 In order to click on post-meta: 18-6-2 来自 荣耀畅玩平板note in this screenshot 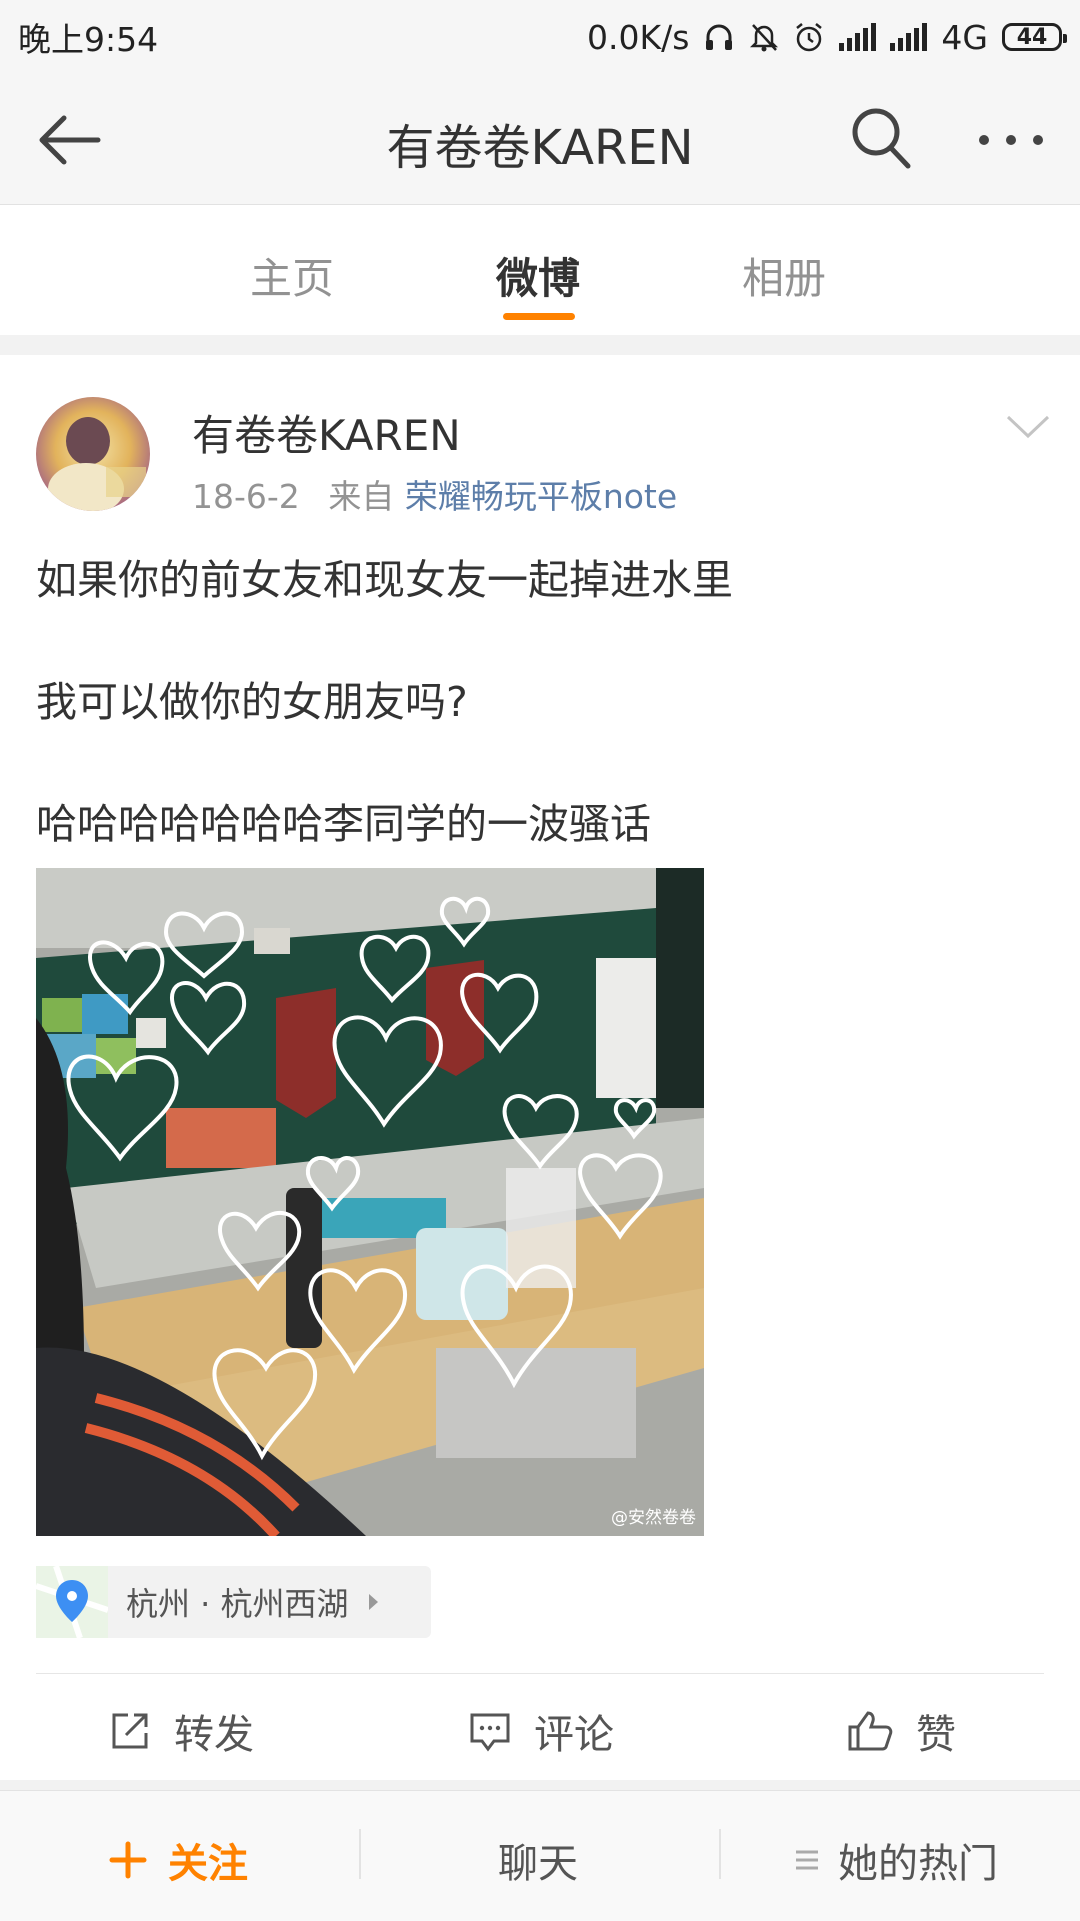, I will do `click(434, 494)`.